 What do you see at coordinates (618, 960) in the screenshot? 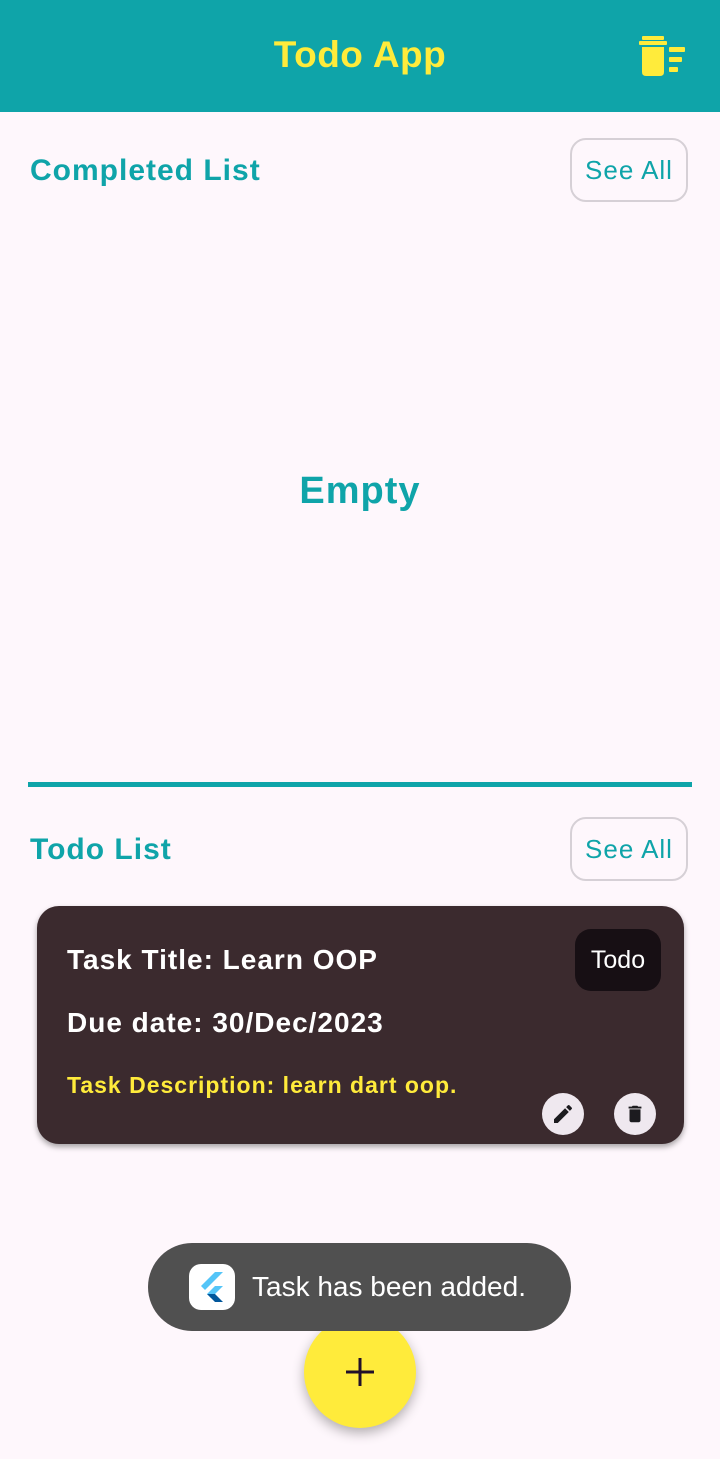
I see `task-status-chip: Todo` at bounding box center [618, 960].